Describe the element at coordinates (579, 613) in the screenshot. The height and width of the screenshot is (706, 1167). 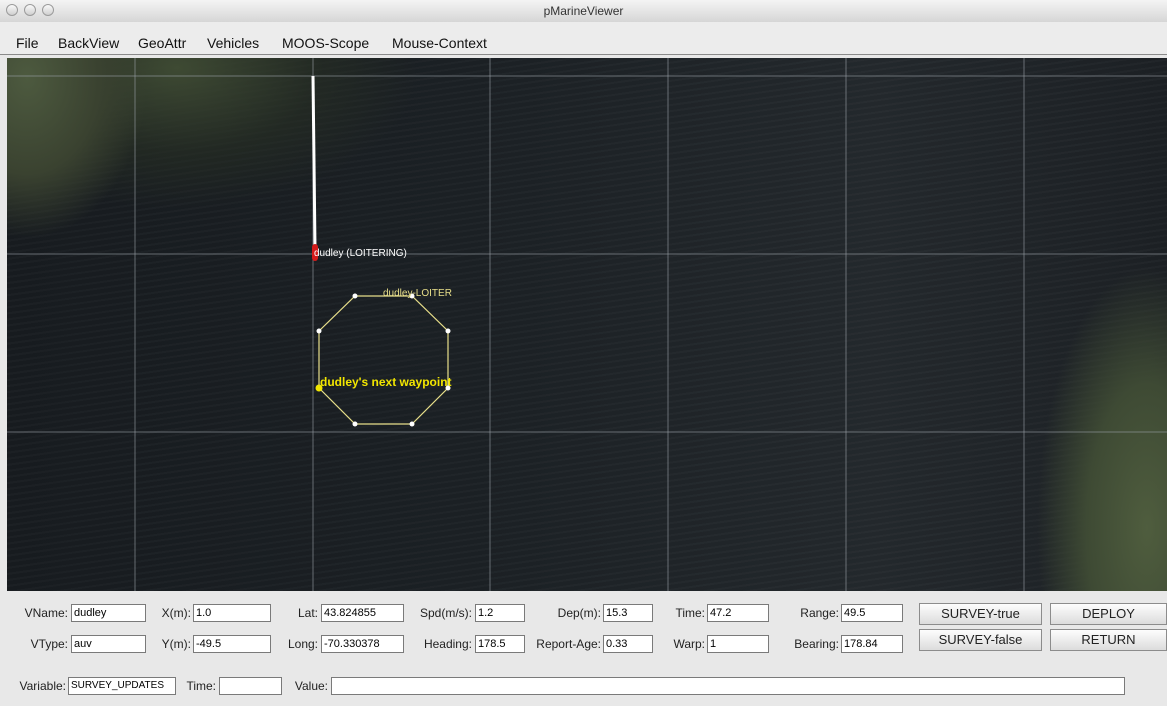
I see `depth-label: Dep(m):` at that location.